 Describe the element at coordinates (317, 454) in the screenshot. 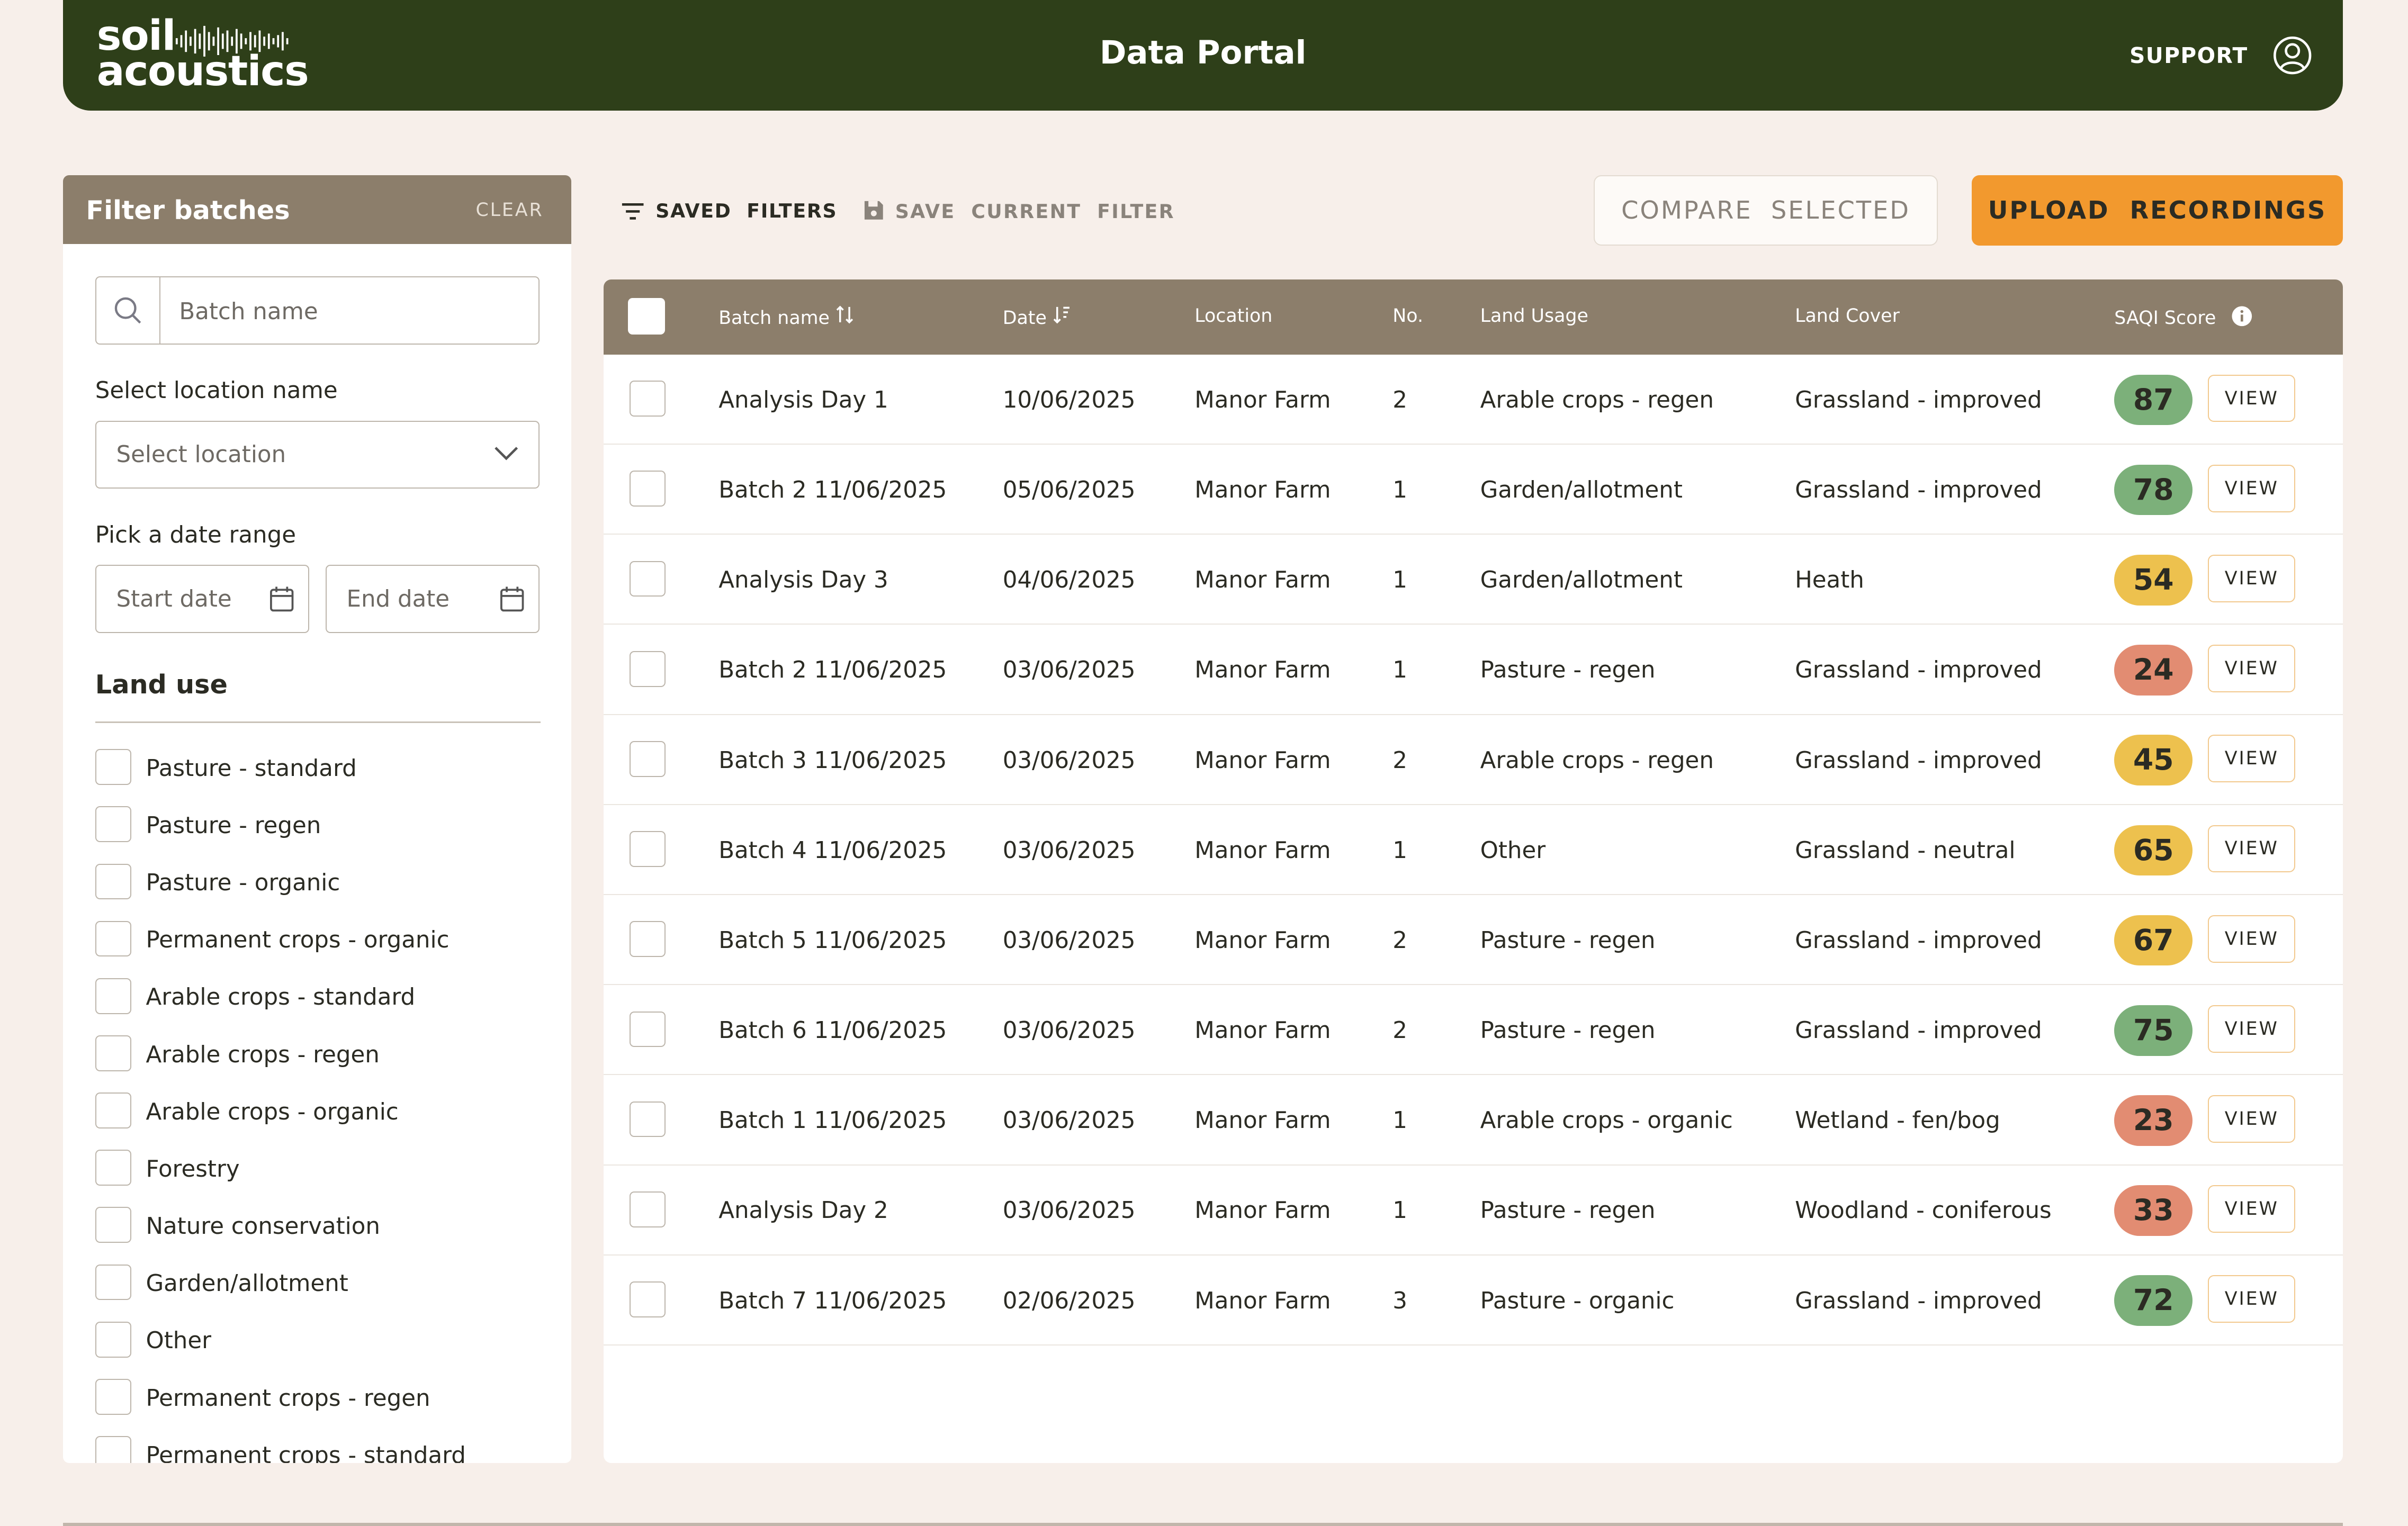

I see `location-select: Select location` at that location.